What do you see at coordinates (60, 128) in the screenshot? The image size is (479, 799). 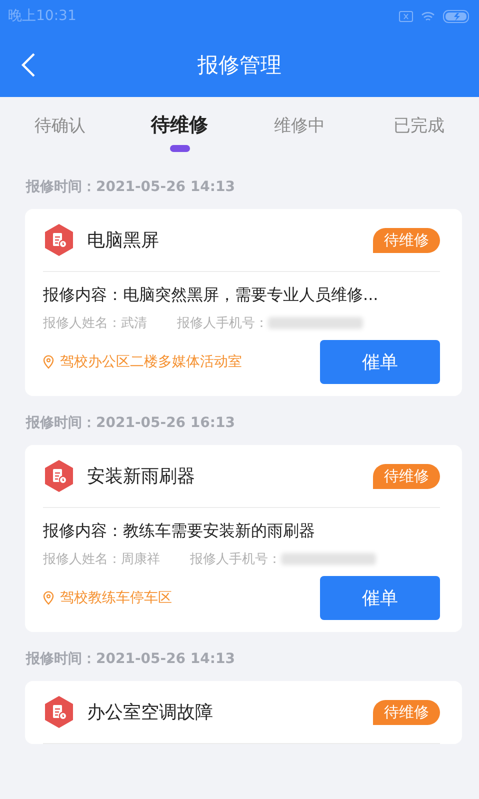 I see `tab: 待确认` at bounding box center [60, 128].